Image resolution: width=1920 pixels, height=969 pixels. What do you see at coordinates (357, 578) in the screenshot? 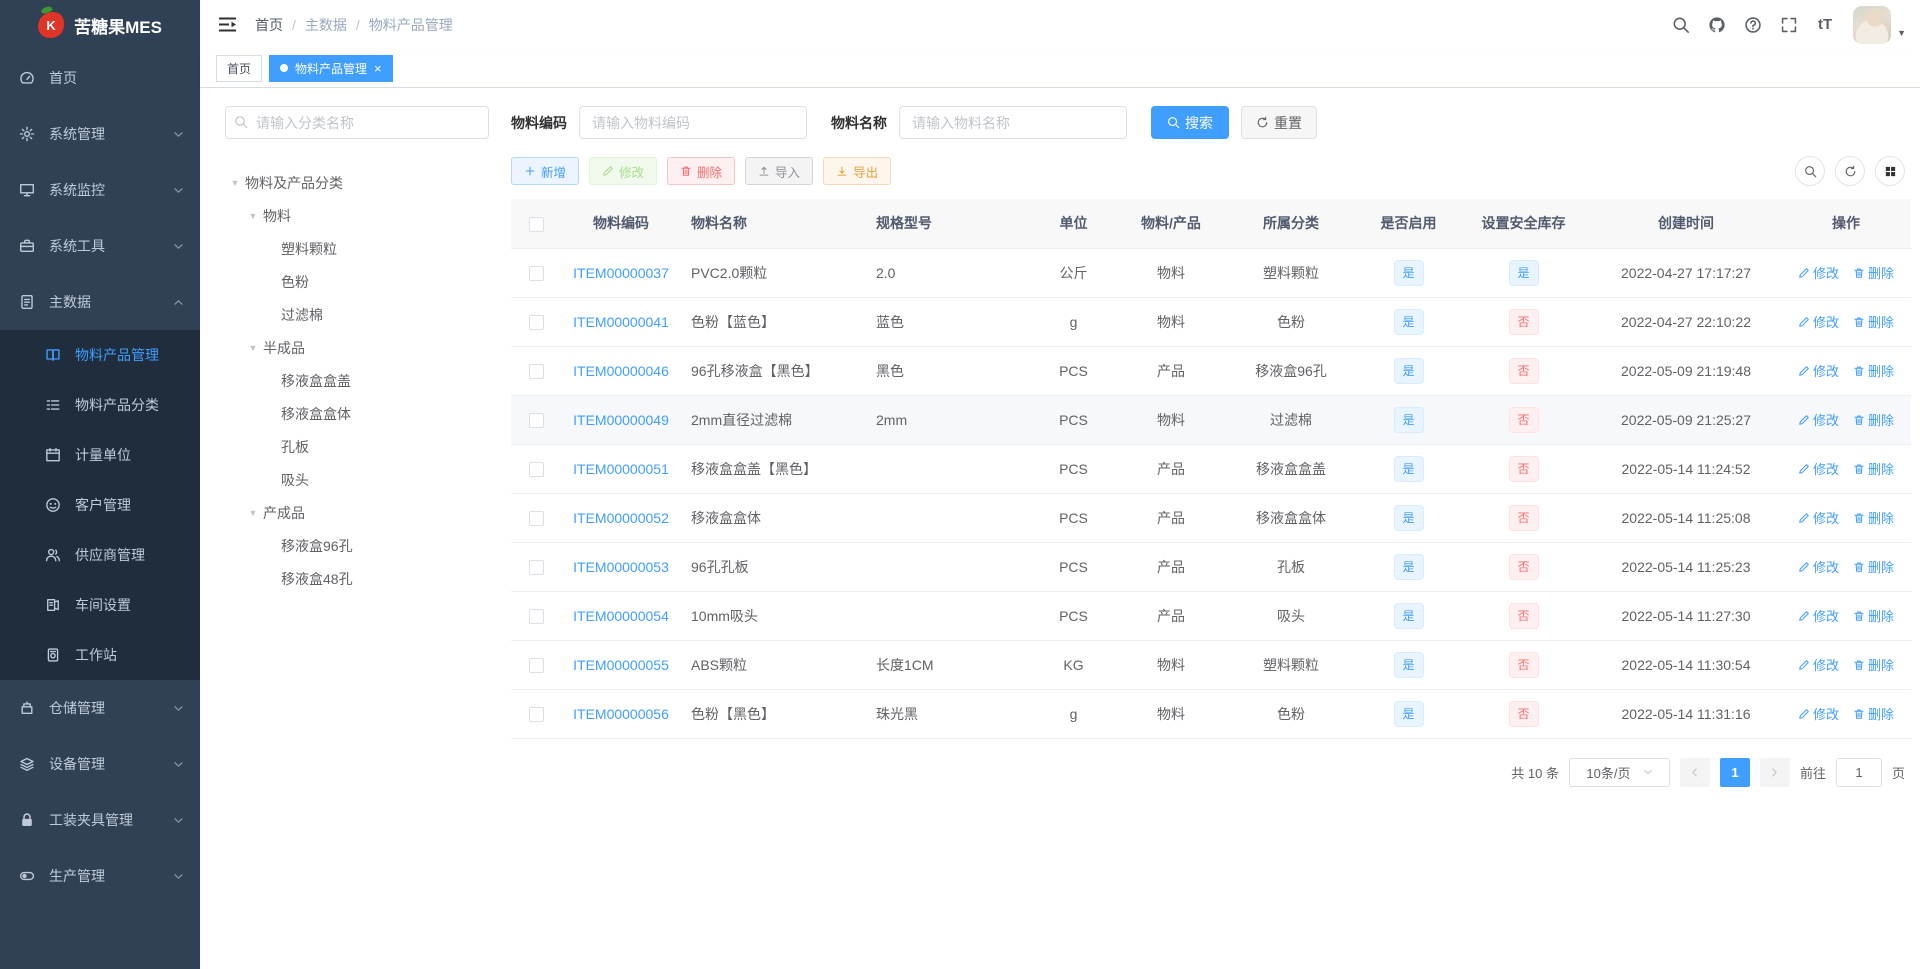
I see `tree-node: 移液盒48孔` at bounding box center [357, 578].